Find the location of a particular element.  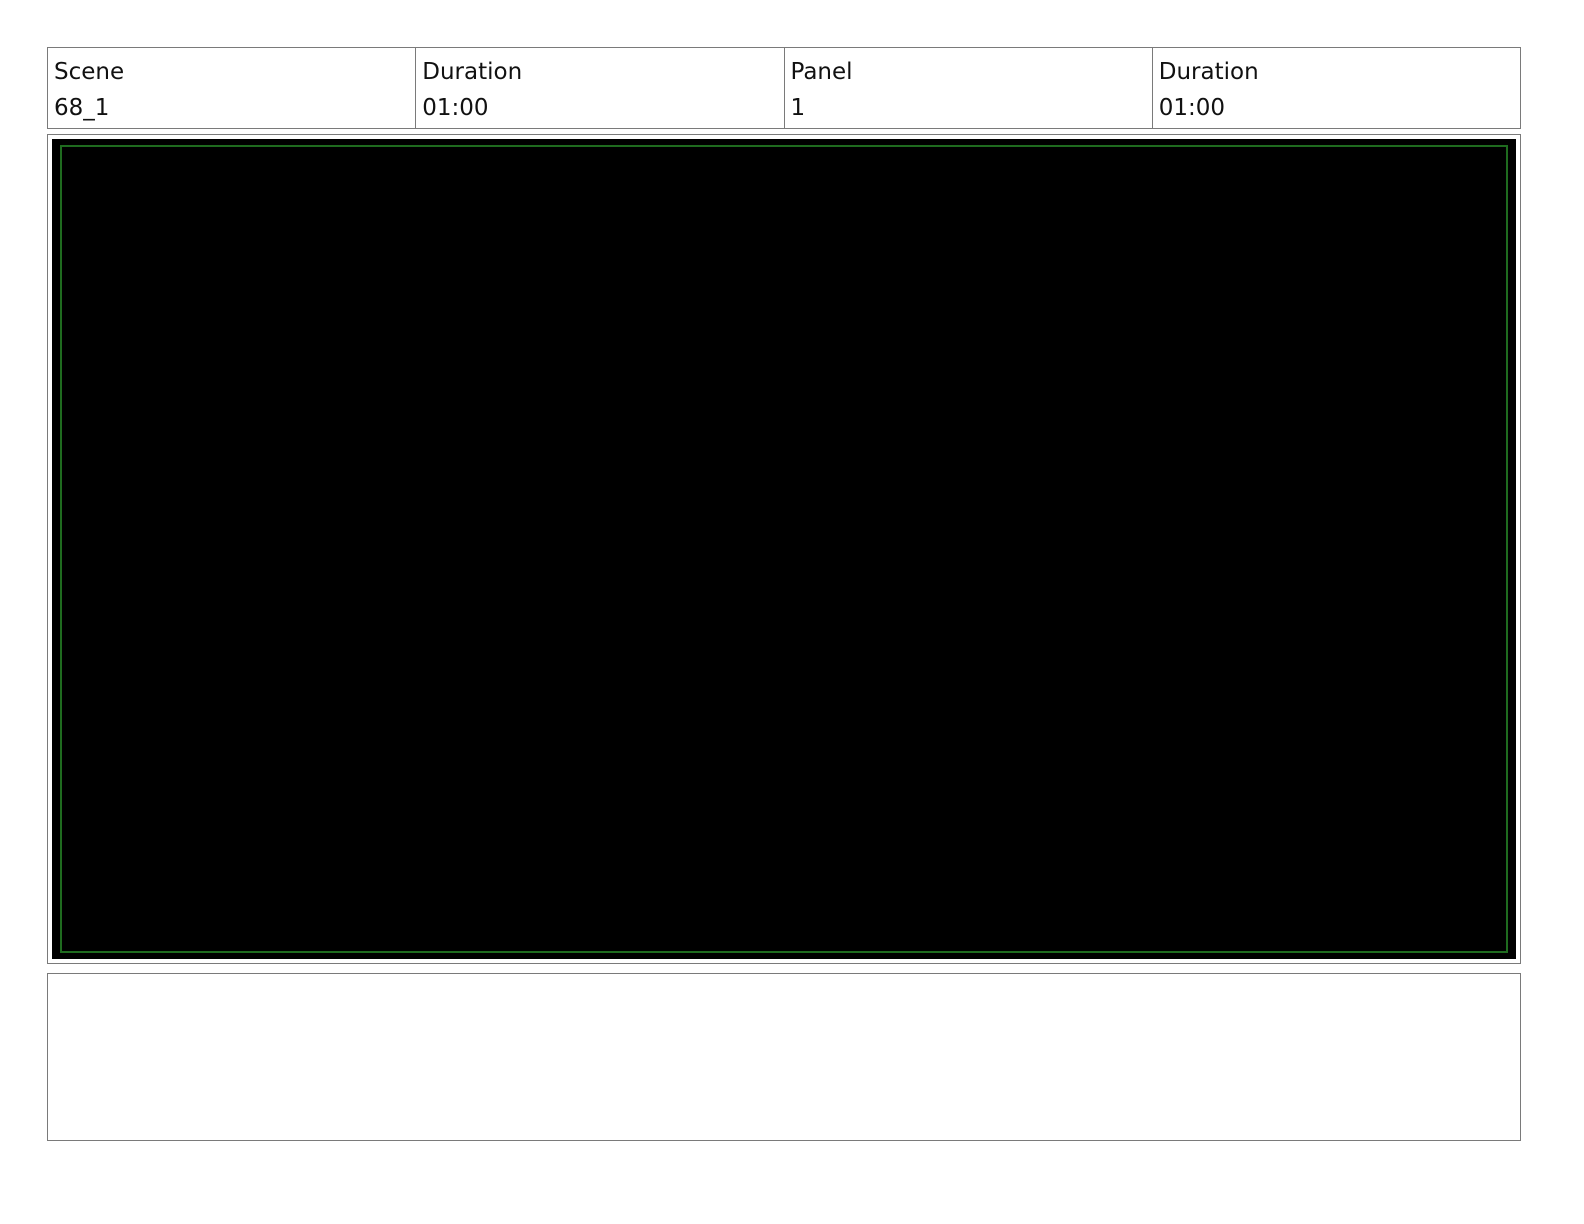

scene-duration-cell: Duration 01:00 is located at coordinates (600, 88).